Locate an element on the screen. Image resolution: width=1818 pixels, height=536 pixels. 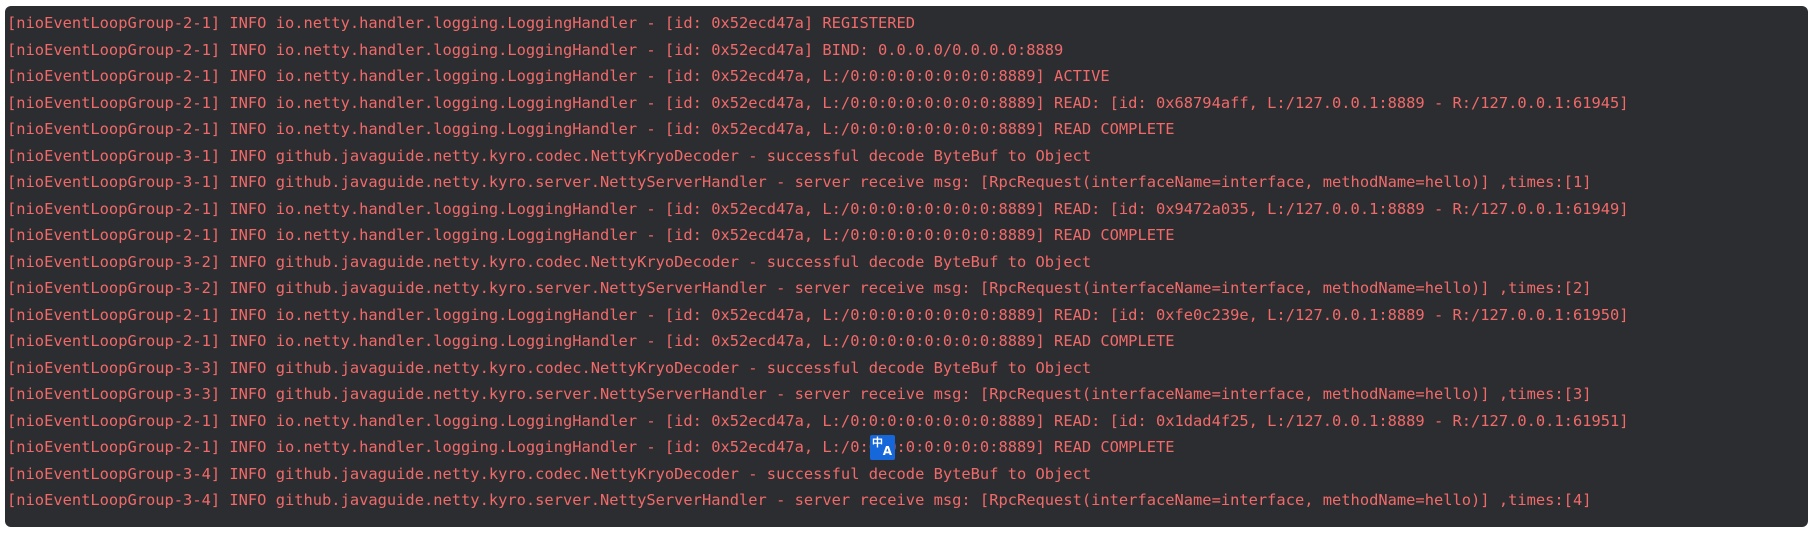
translate-icon: 中 A is located at coordinates (882, 447).